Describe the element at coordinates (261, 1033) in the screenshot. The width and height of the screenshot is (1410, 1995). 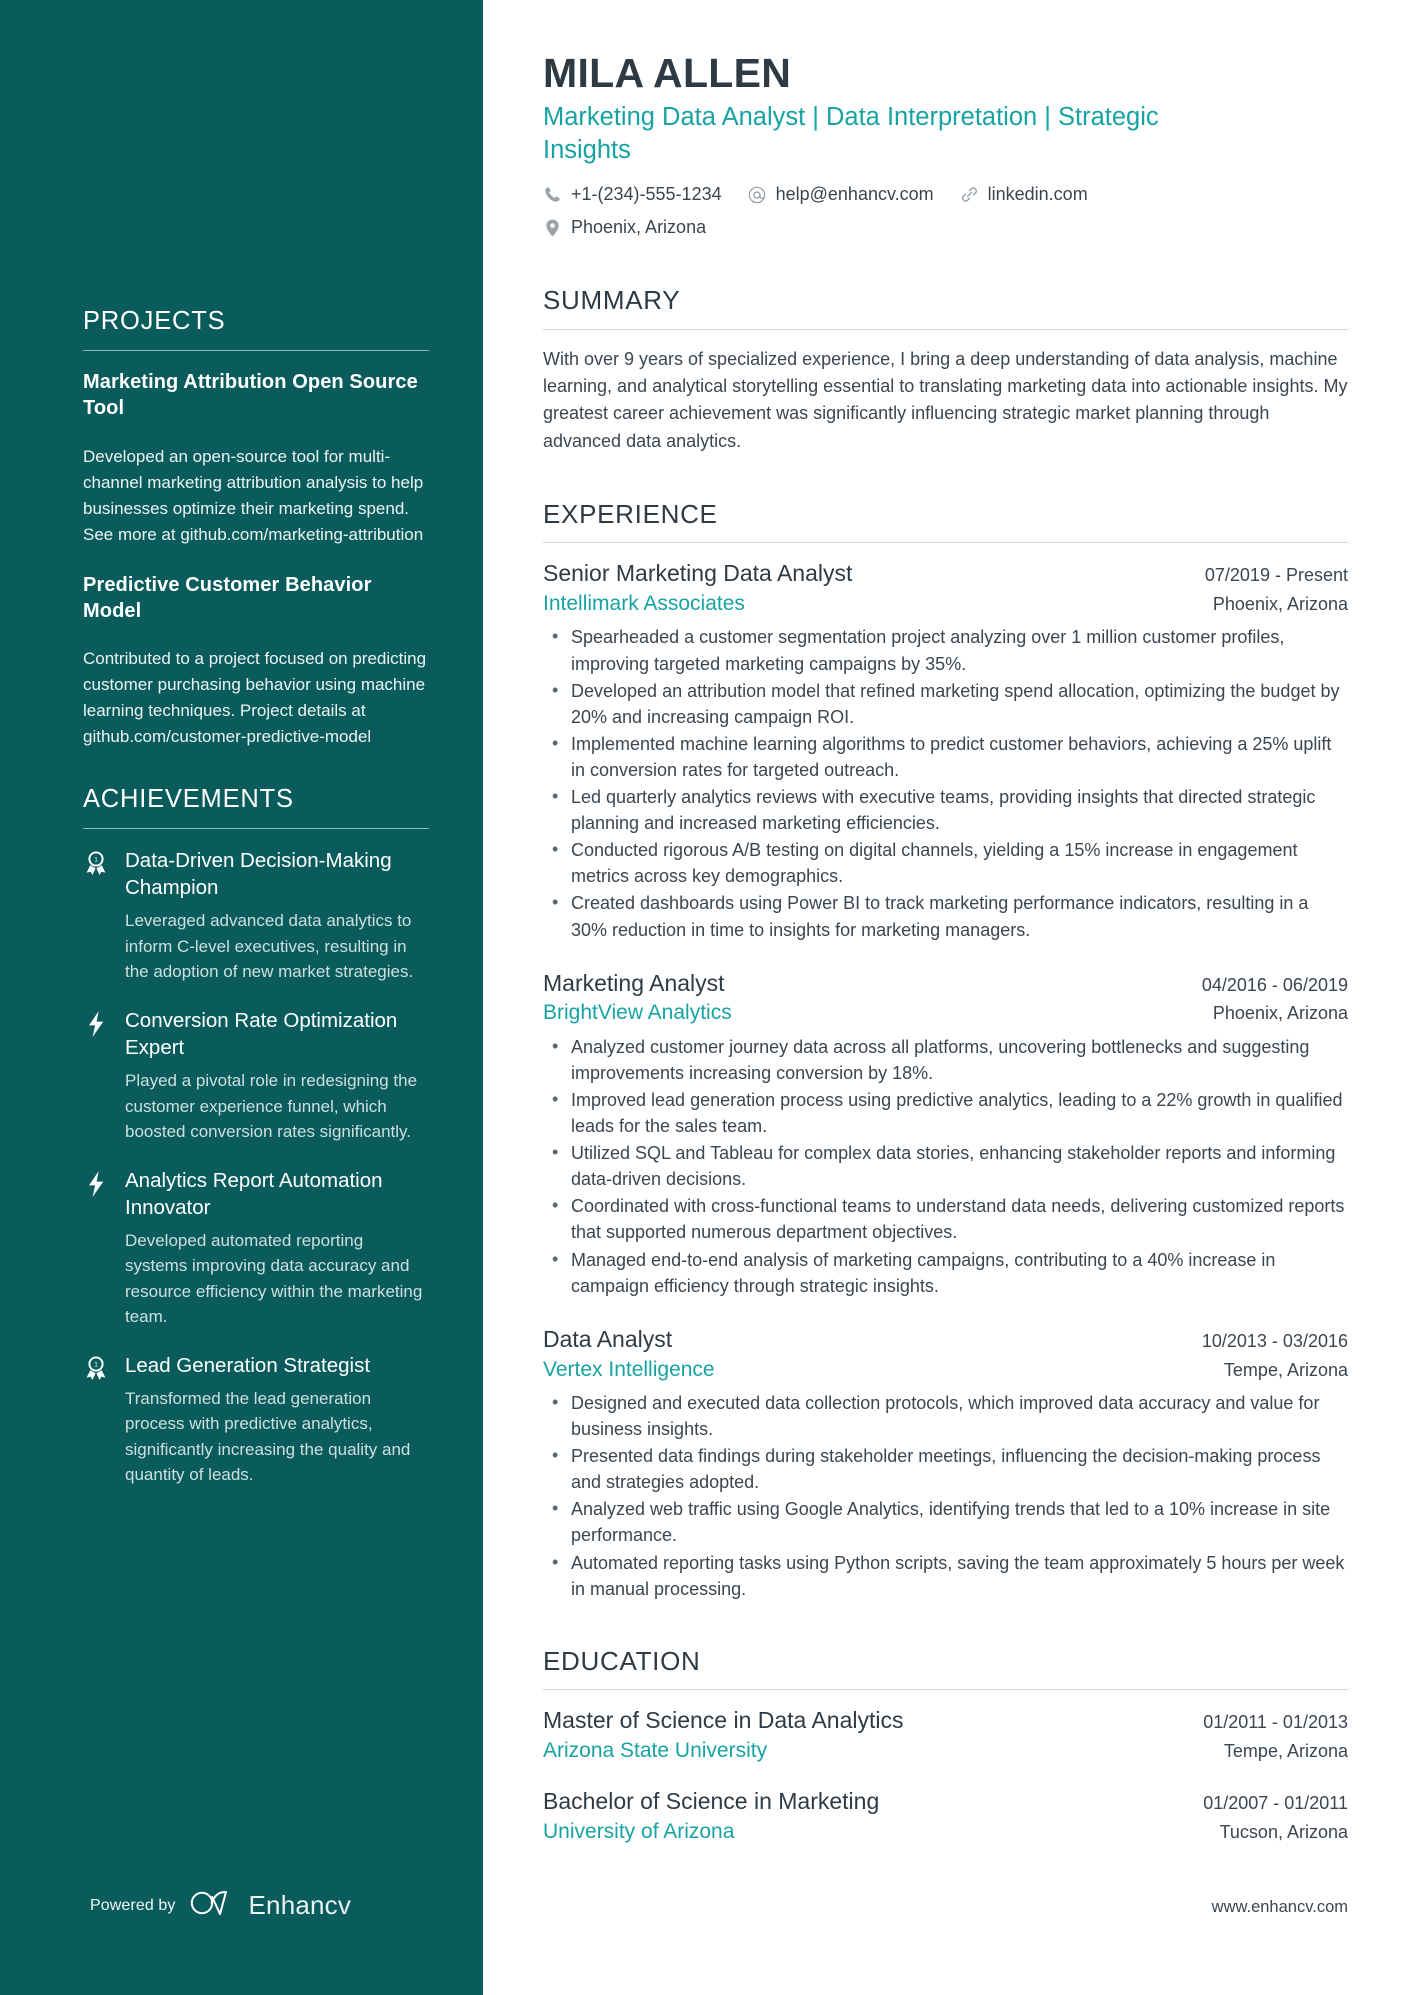
I see `achievement-title: Conversion Rate Optimization Expert` at that location.